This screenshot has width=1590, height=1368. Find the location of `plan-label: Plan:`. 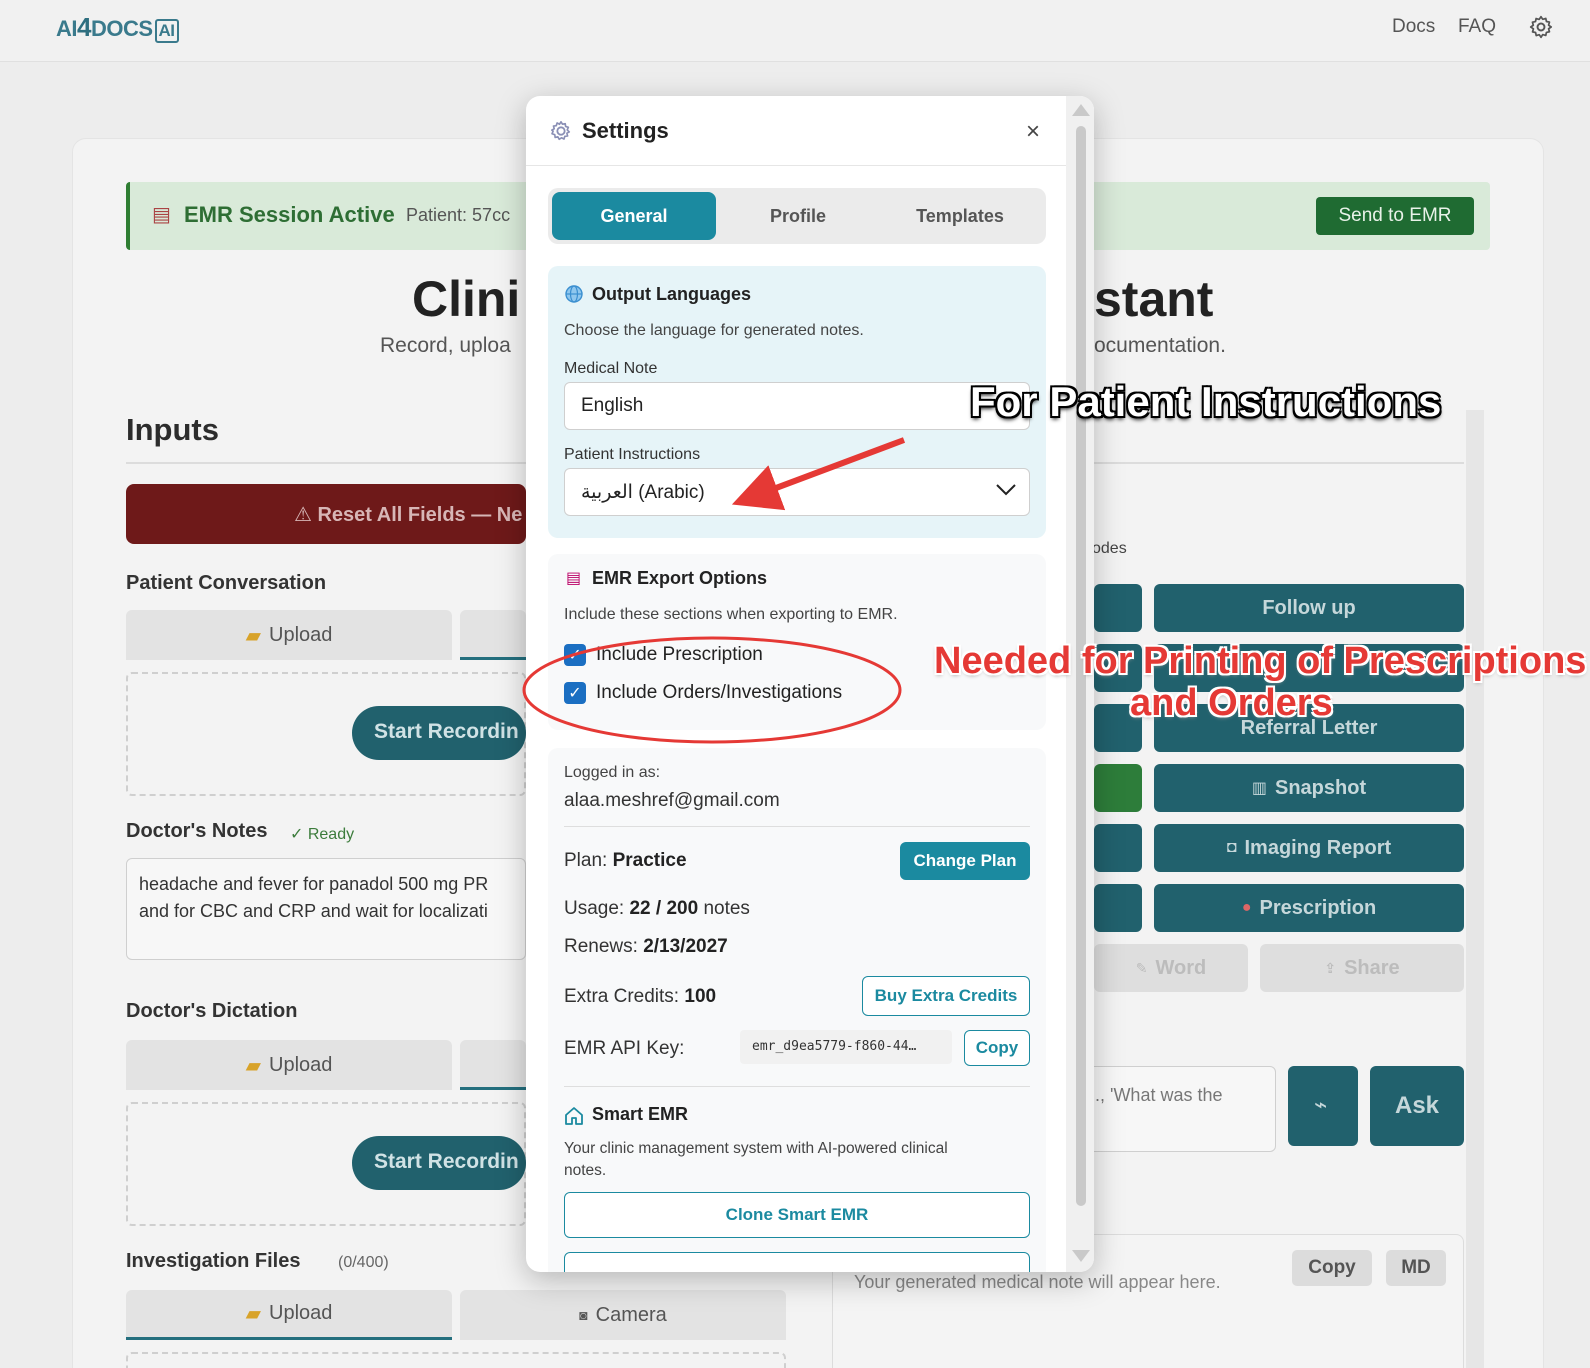

plan-label: Plan: is located at coordinates (586, 860).